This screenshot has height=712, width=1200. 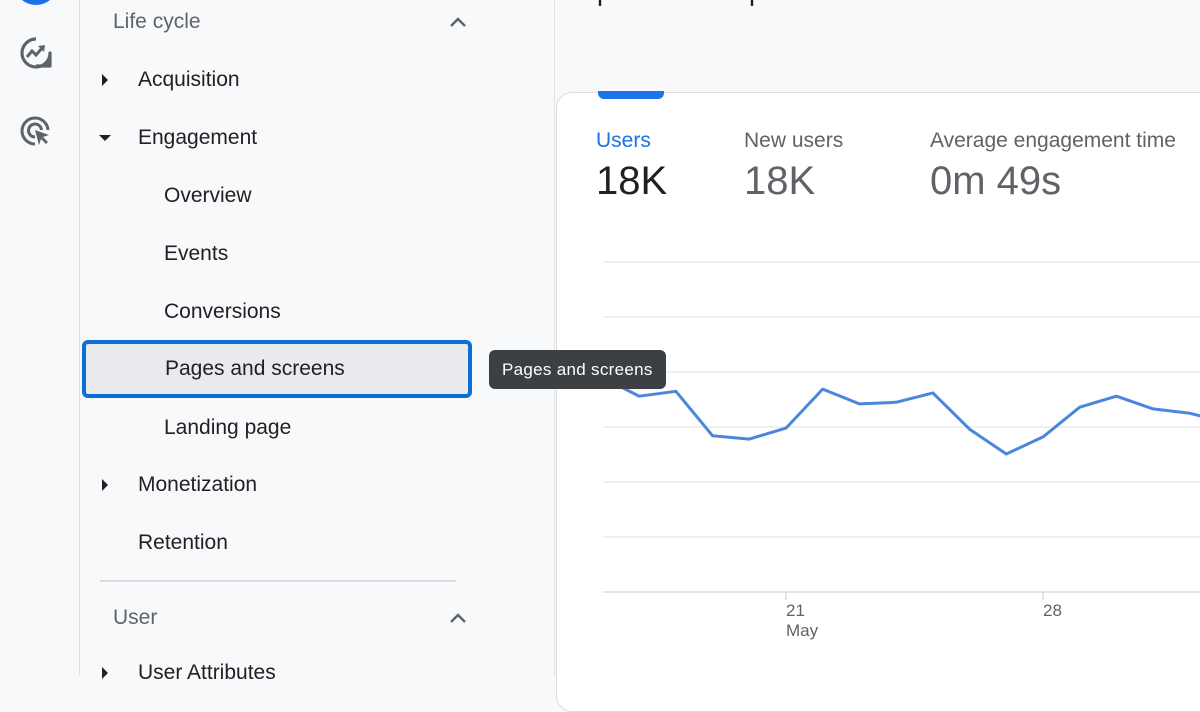 I want to click on nav-item-label: Conversions, so click(x=222, y=311).